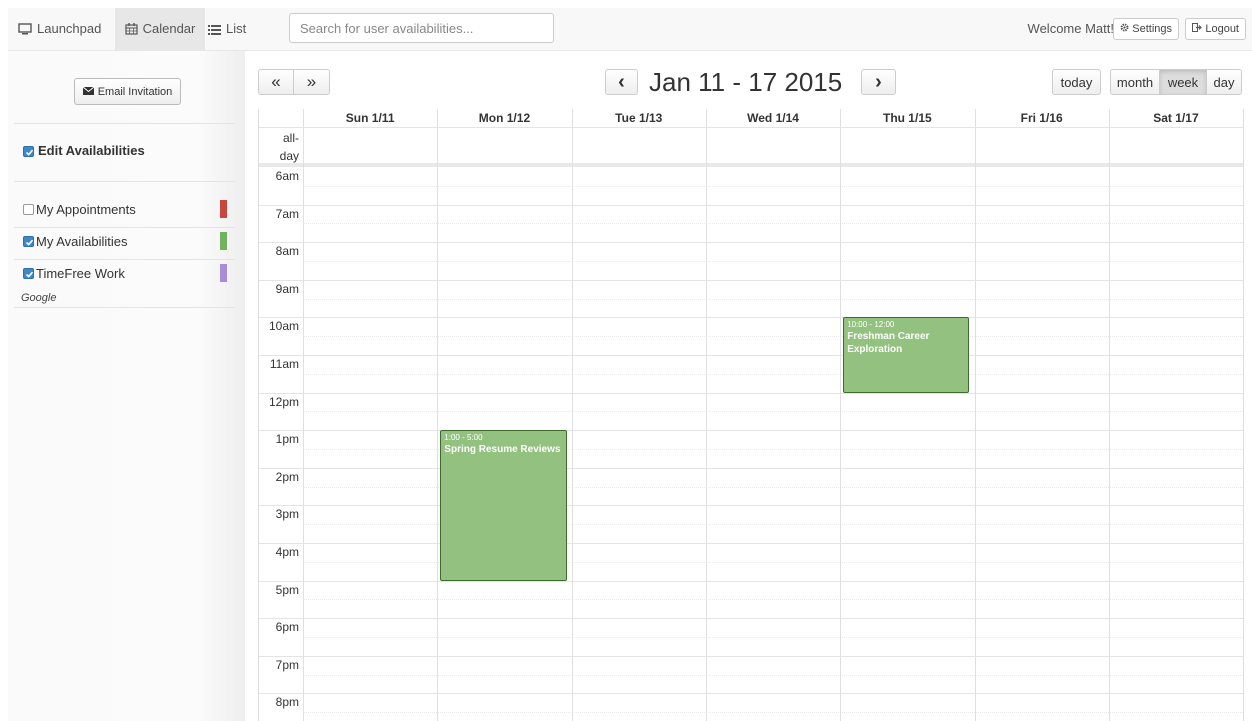  I want to click on allday-label: all- day, so click(279, 147).